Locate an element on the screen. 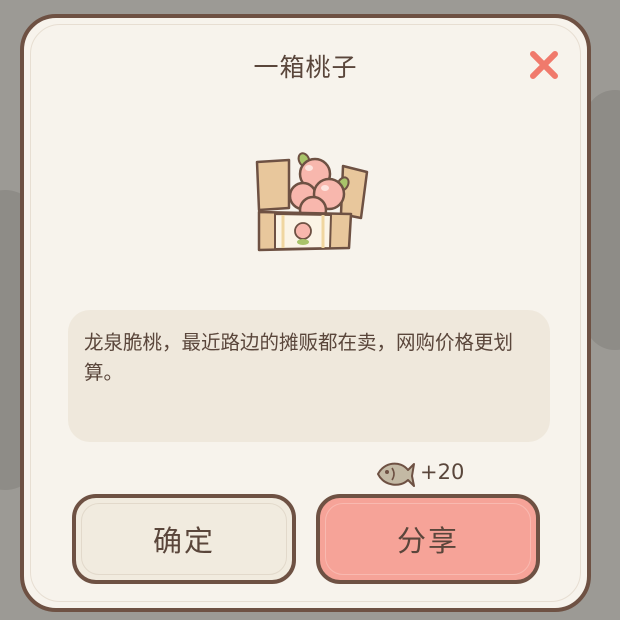 This screenshot has width=620, height=620. close-button is located at coordinates (544, 65).